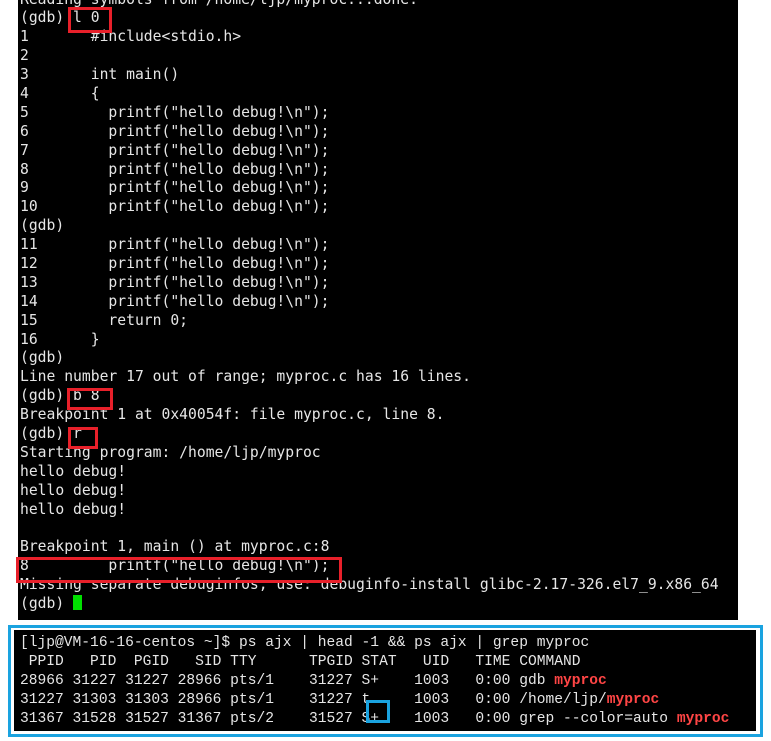  Describe the element at coordinates (51, 433) in the screenshot. I see `gdb-prompt-line: (gdb) r` at that location.